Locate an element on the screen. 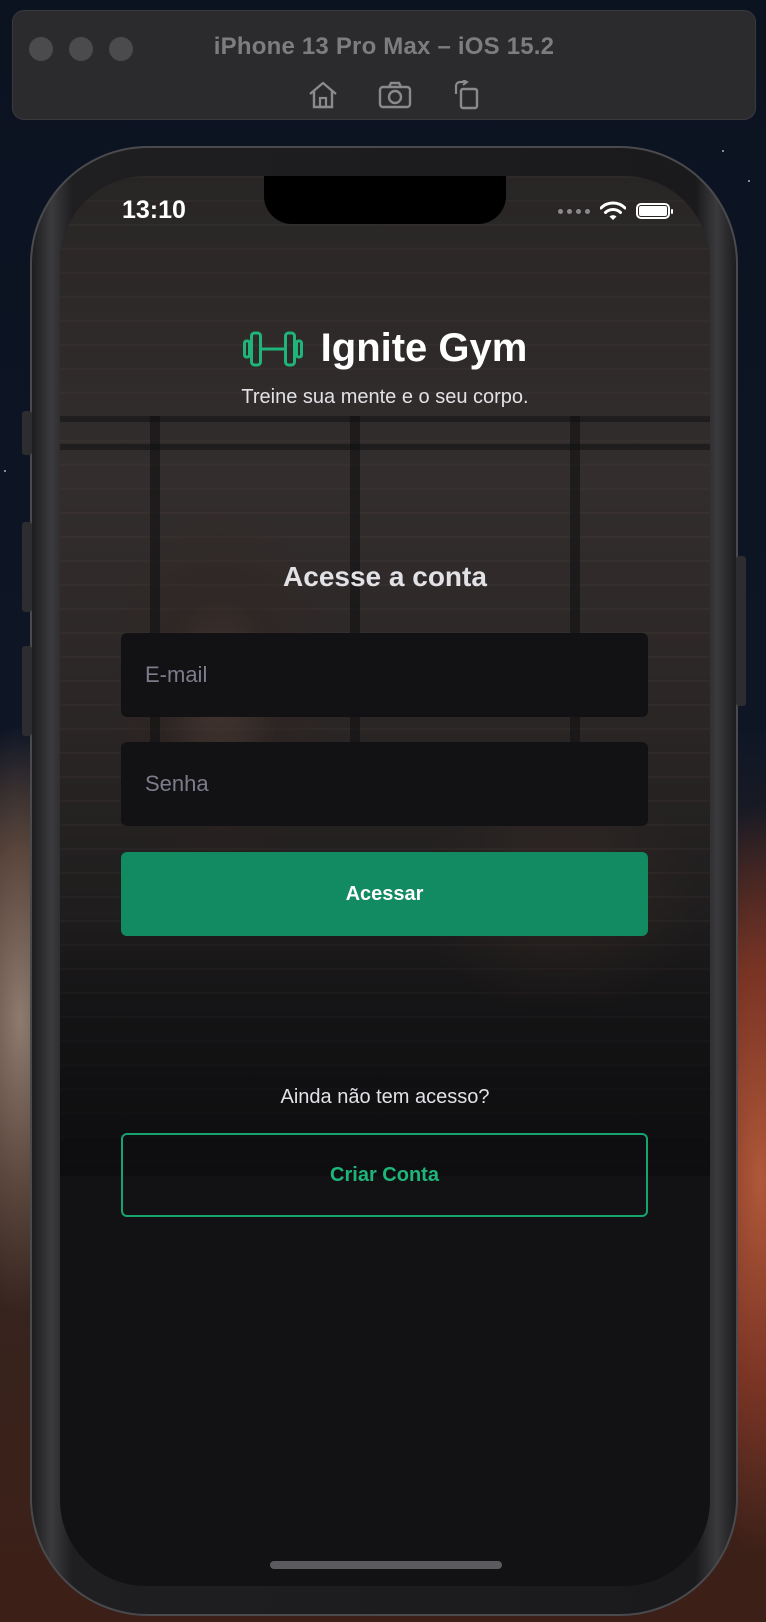  email-input is located at coordinates (384, 675).